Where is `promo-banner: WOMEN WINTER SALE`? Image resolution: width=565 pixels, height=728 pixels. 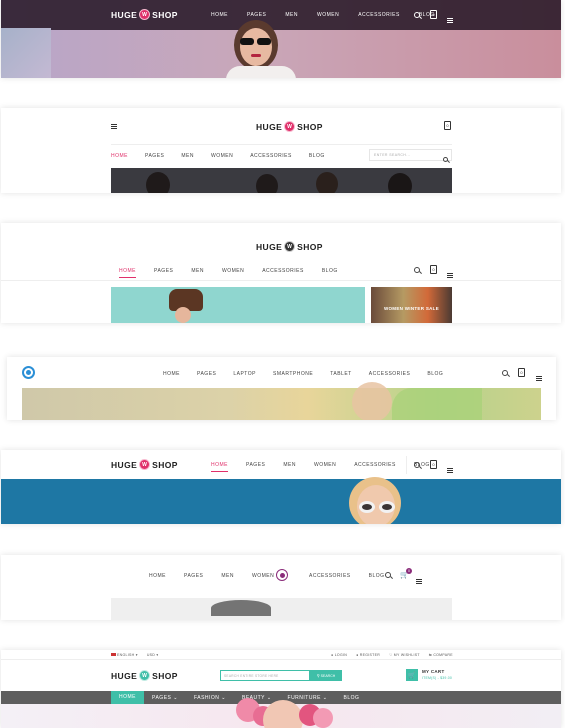
promo-banner: WOMEN WINTER SALE is located at coordinates (411, 305).